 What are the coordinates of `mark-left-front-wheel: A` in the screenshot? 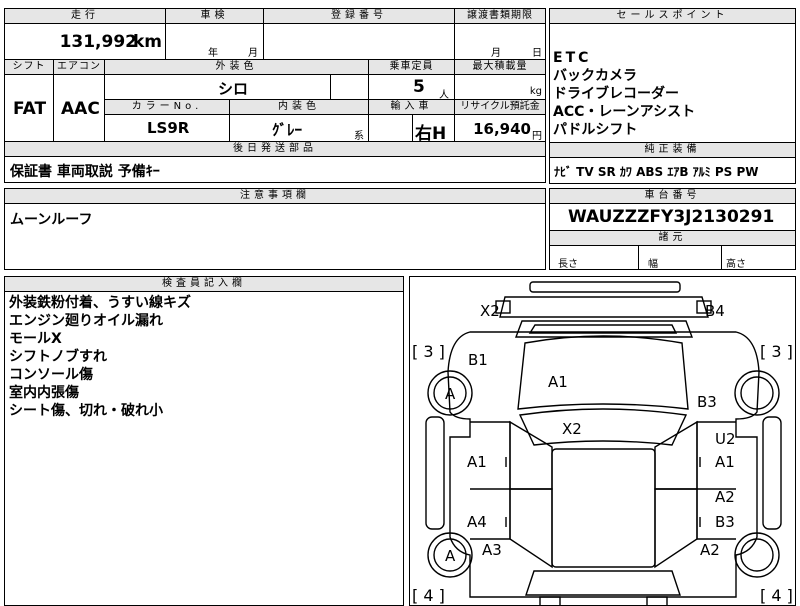 It's located at (450, 394).